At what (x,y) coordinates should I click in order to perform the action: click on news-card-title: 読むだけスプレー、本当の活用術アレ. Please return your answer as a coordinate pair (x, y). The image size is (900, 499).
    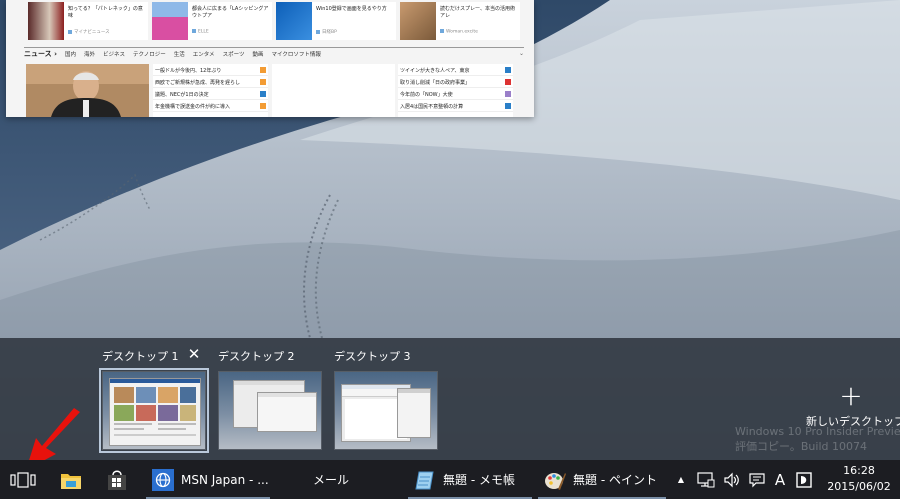
    Looking at the image, I should click on (477, 12).